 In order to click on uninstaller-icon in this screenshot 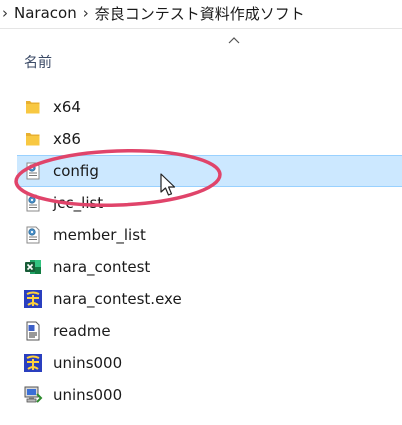, I will do `click(33, 394)`.